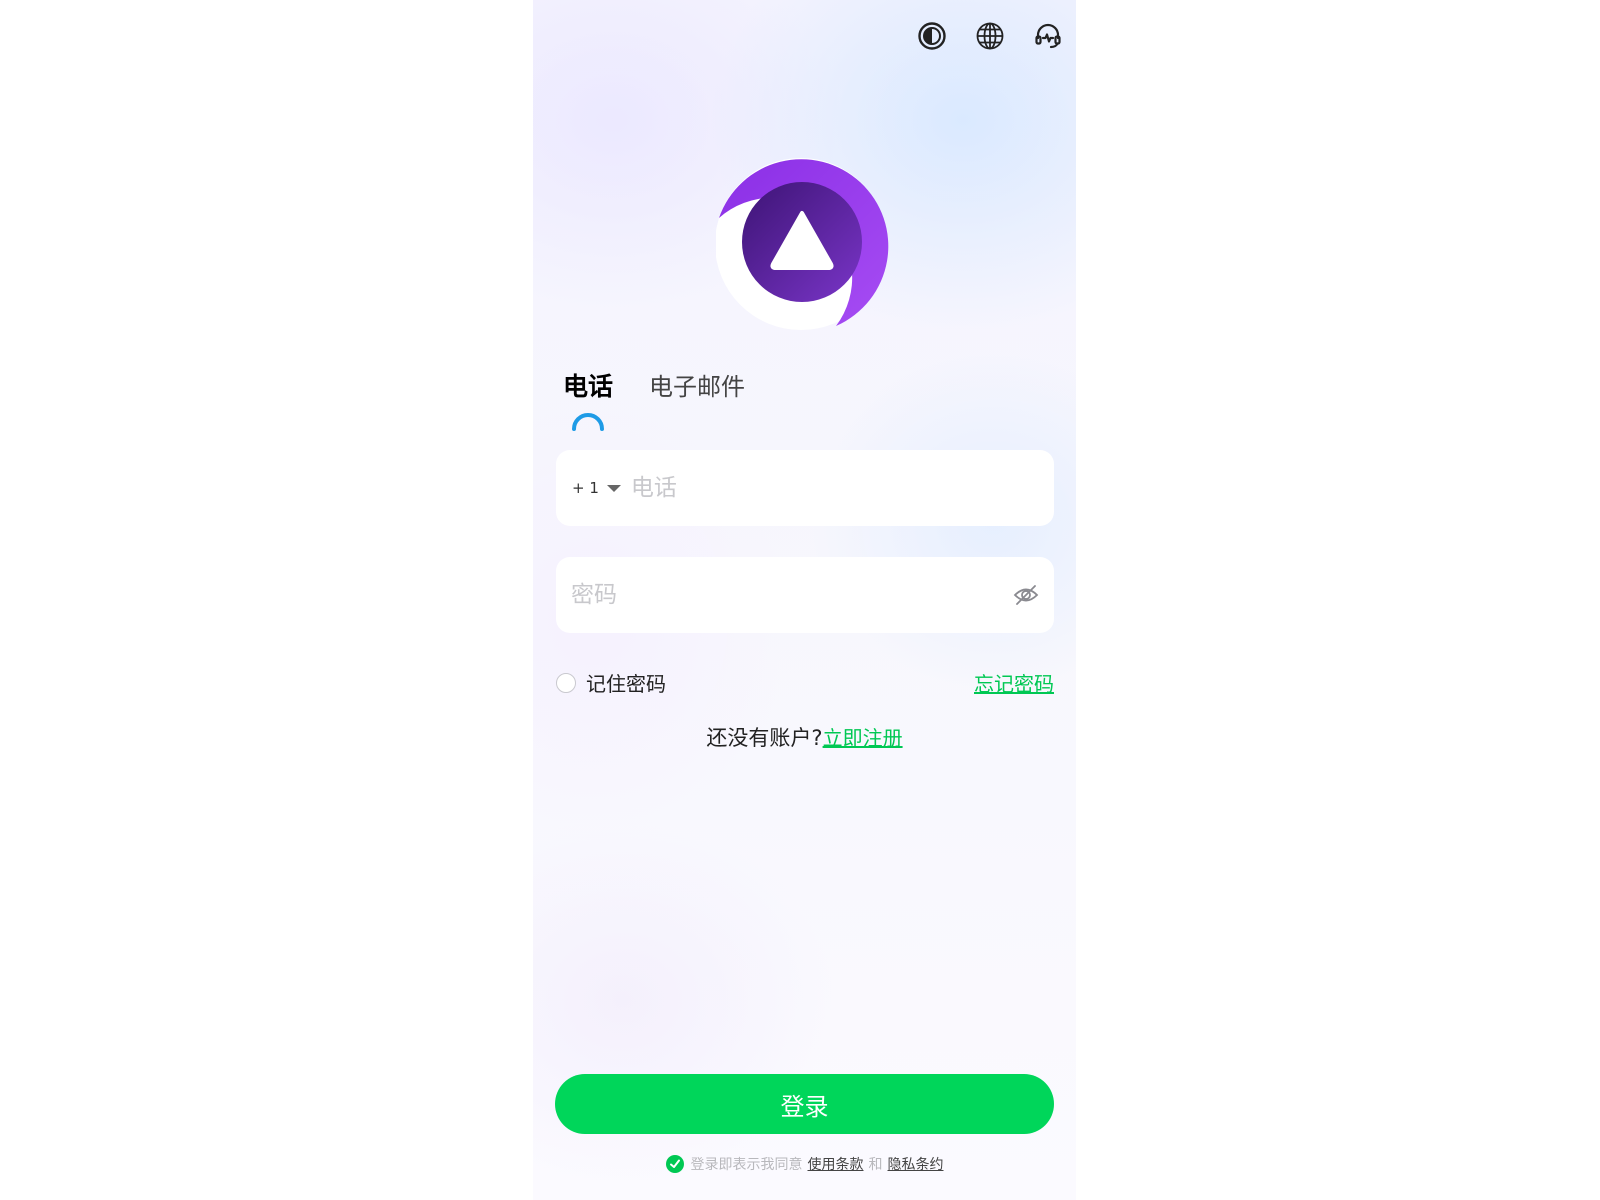 This screenshot has height=1200, width=1600. I want to click on app-logo, so click(805, 246).